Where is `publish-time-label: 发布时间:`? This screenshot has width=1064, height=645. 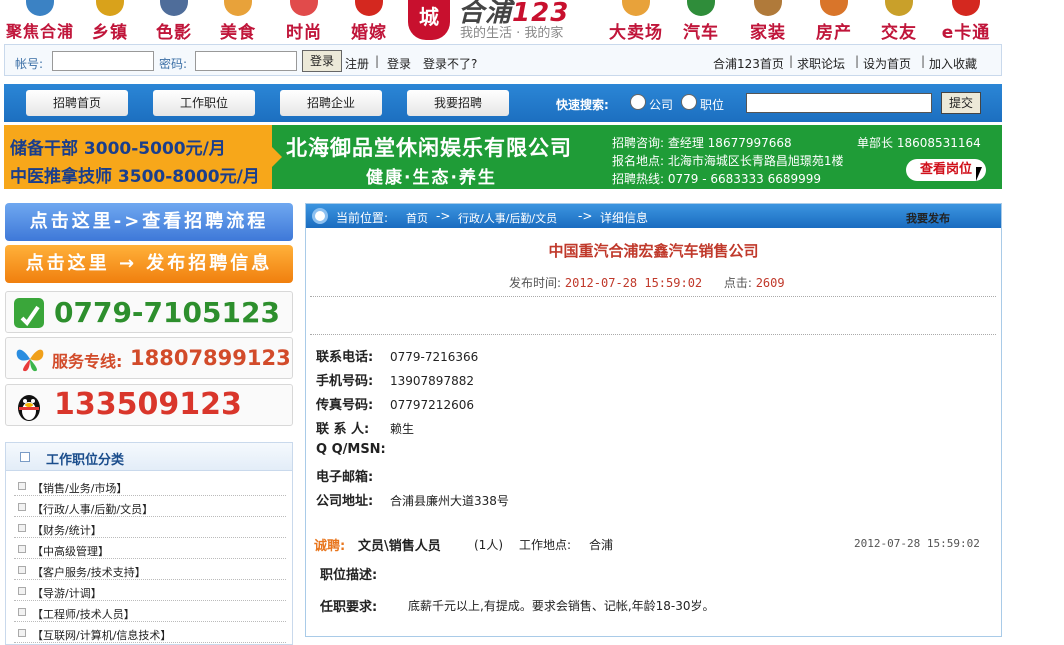
publish-time-label: 发布时间: is located at coordinates (535, 283).